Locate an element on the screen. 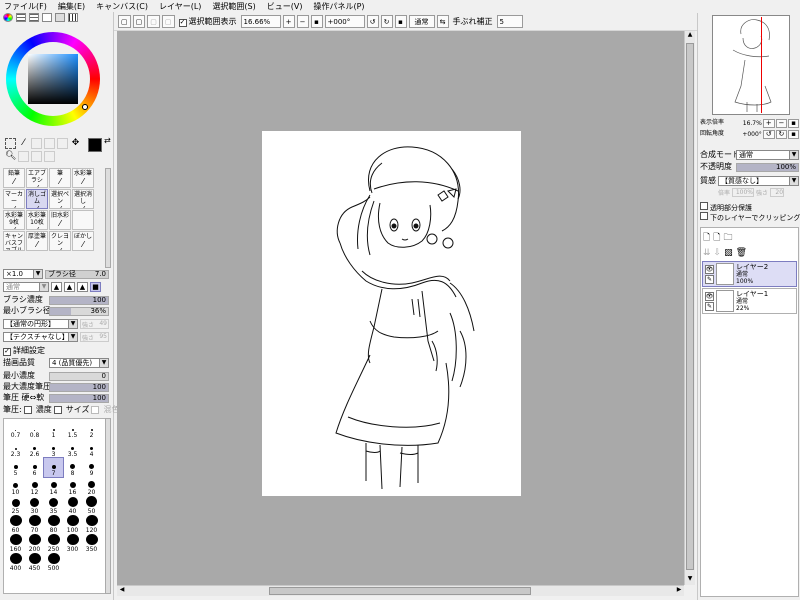  scroll-up-arrow-icon: ▲ is located at coordinates (690, 36).